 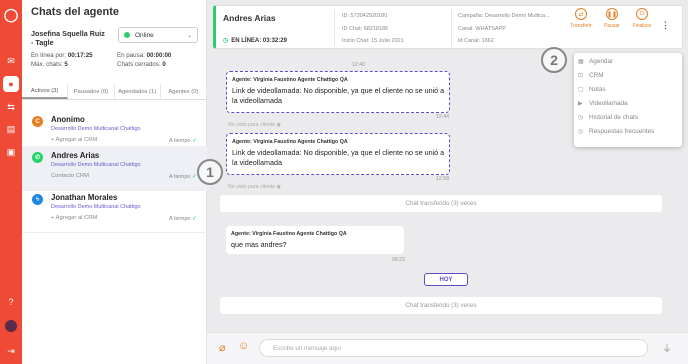 What do you see at coordinates (127, 35) in the screenshot?
I see `status-dot-icon` at bounding box center [127, 35].